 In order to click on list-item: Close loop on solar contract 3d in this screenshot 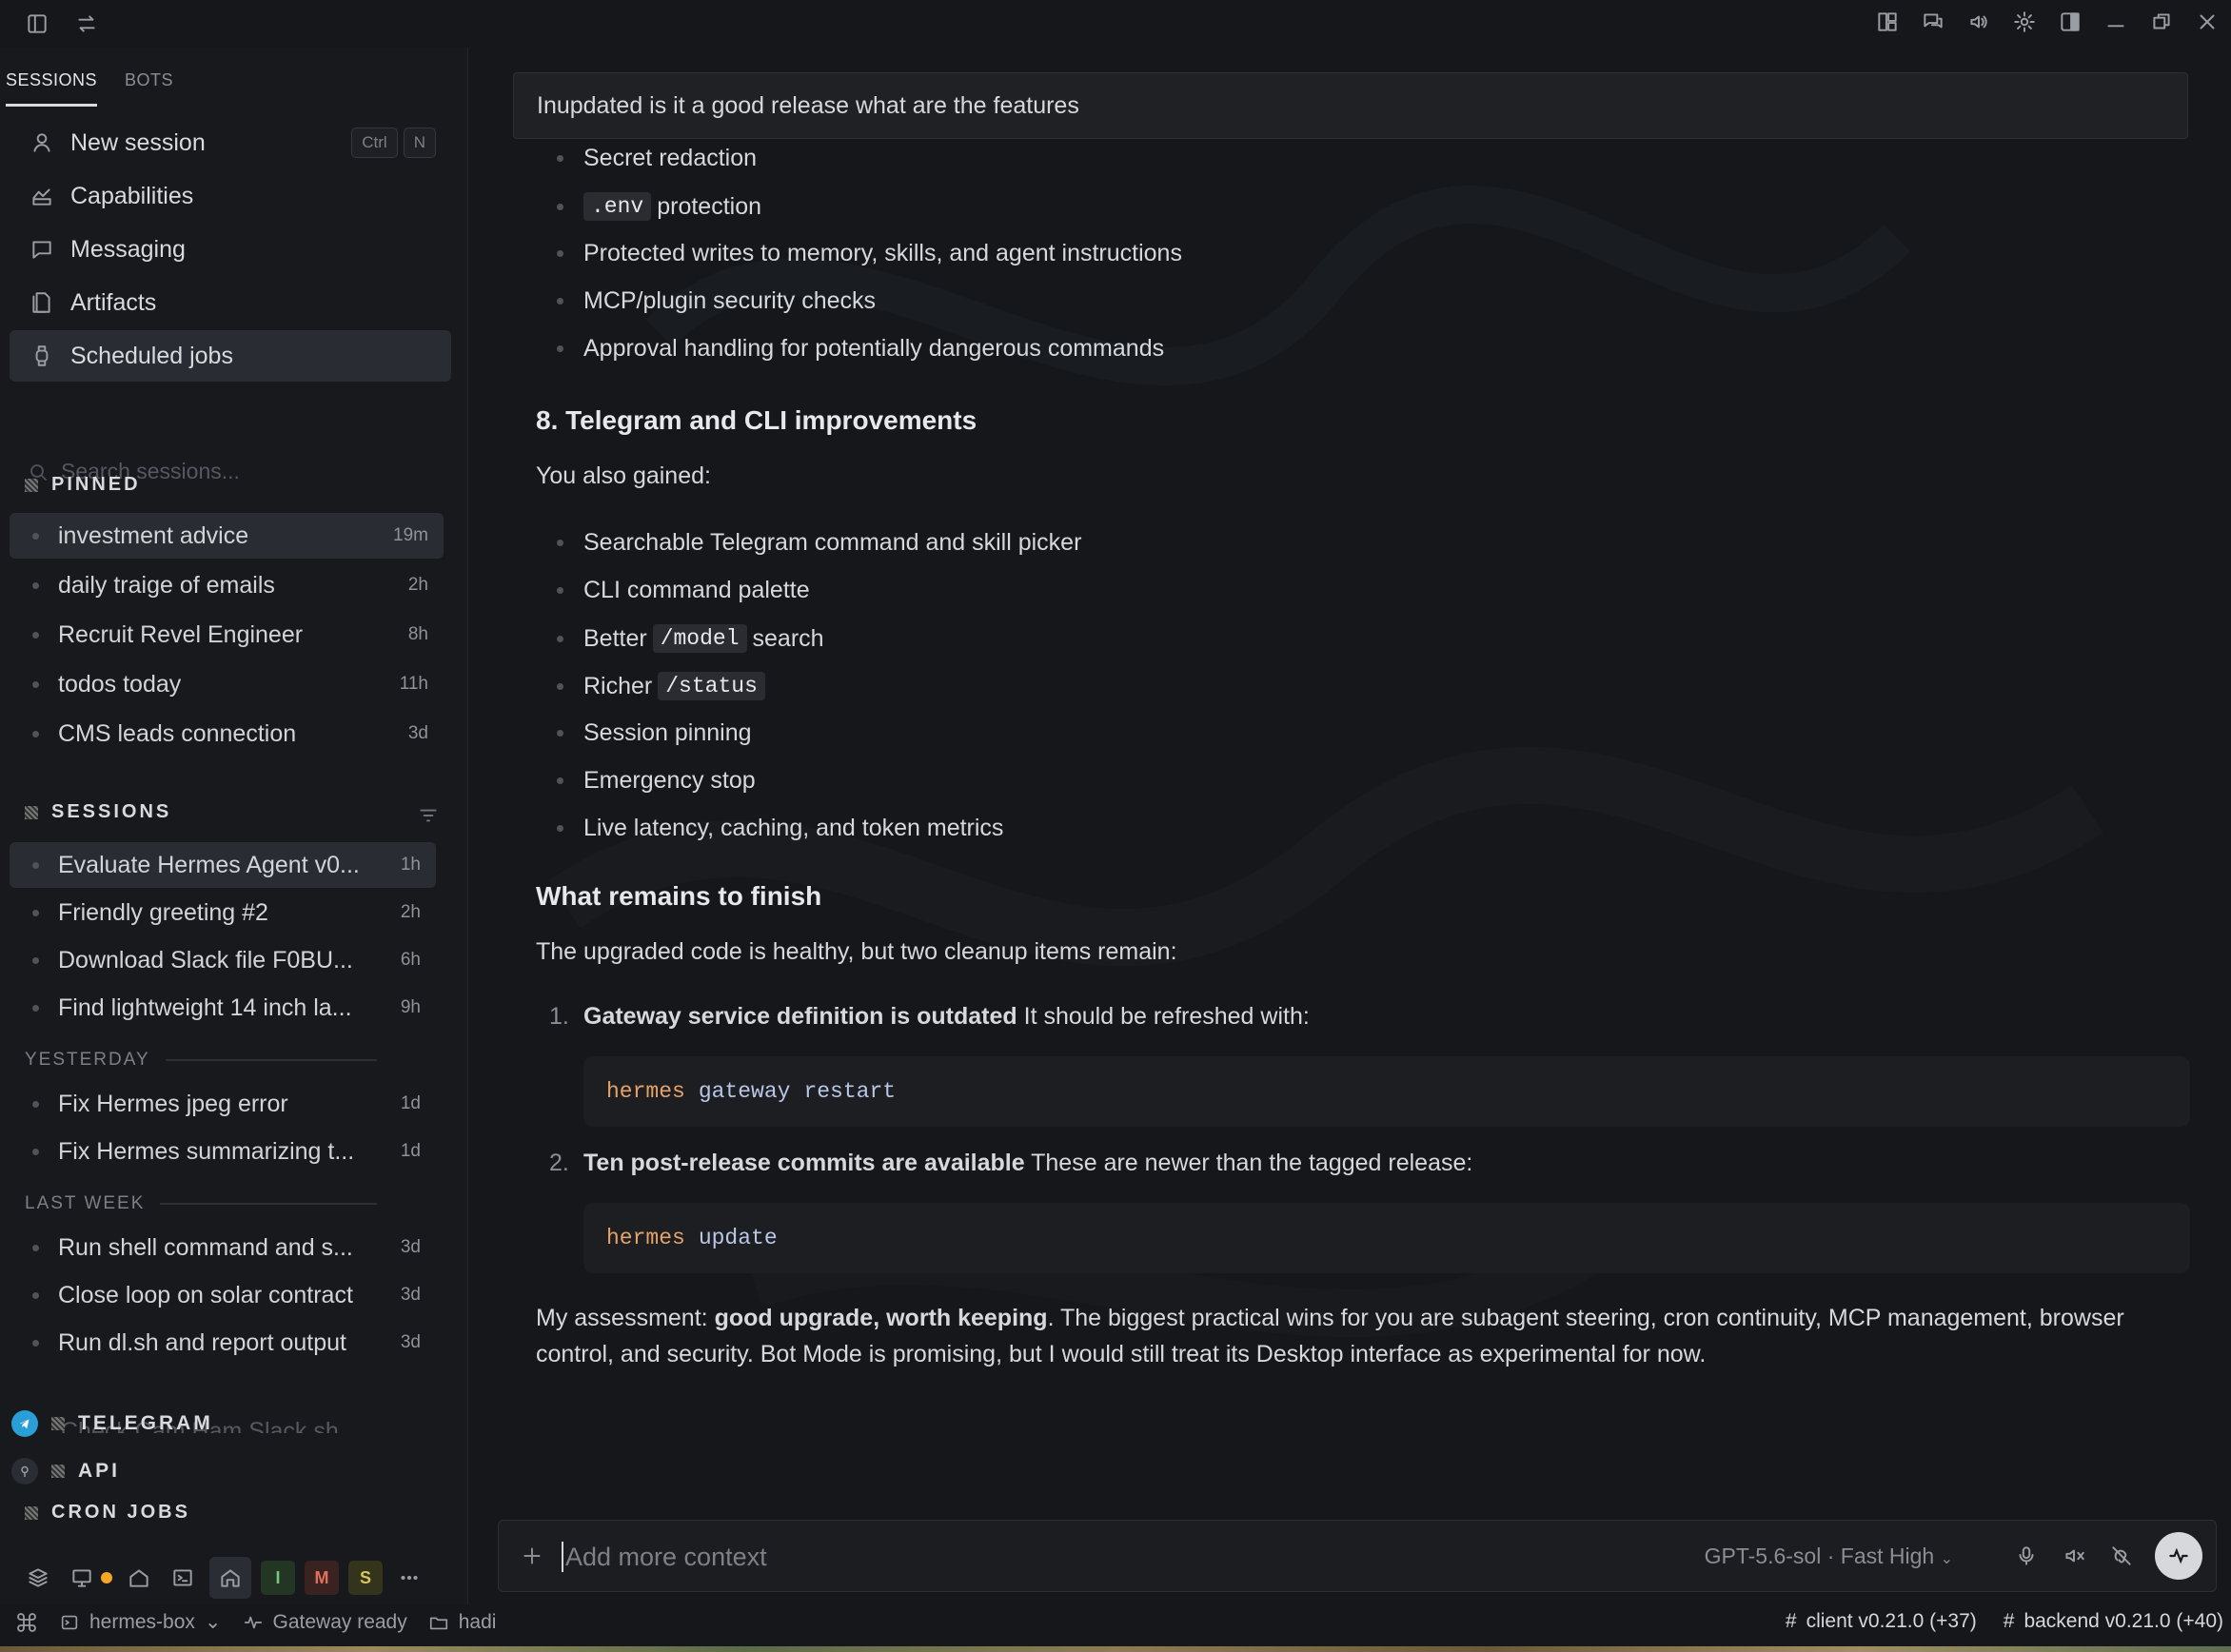, I will do `click(223, 1295)`.